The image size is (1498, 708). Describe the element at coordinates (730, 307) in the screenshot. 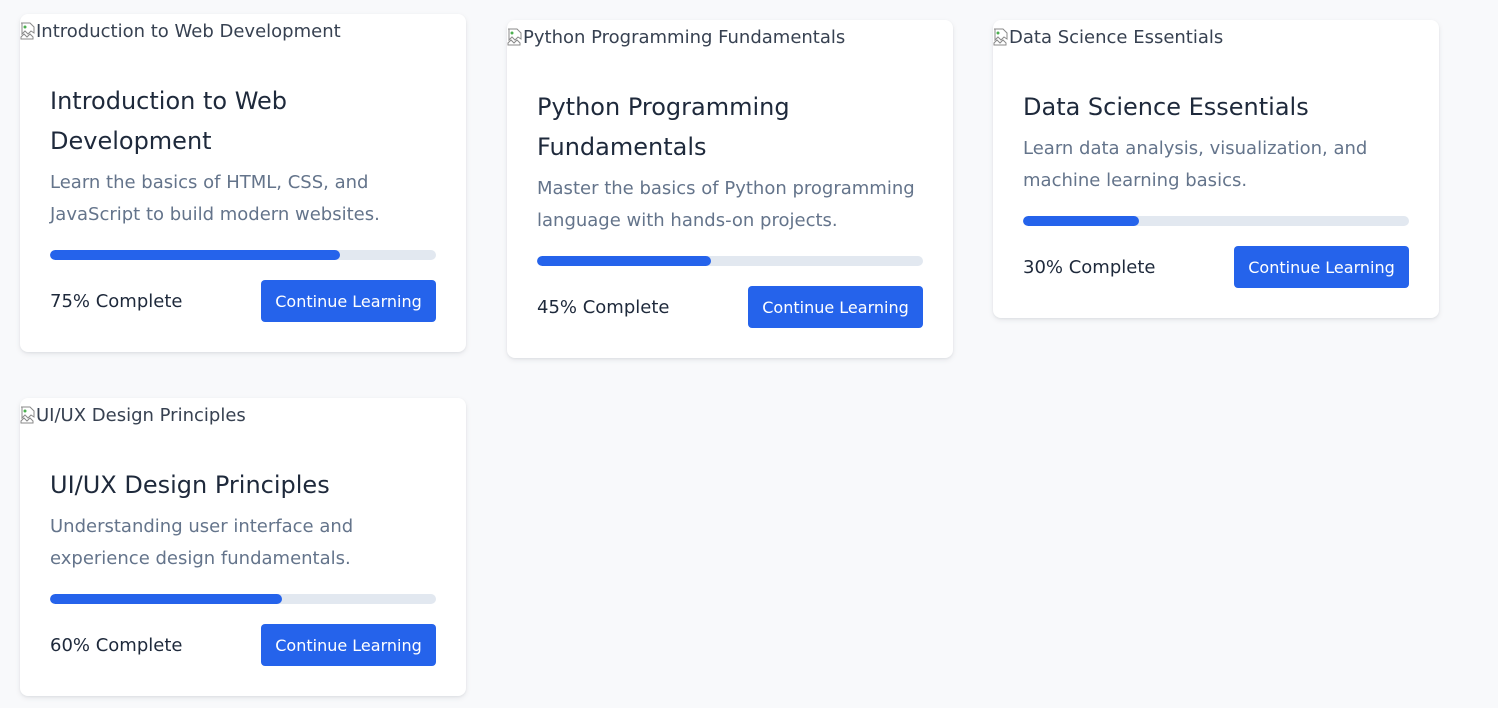

I see `course-card-footer: 45% Complete Continue Learning` at that location.